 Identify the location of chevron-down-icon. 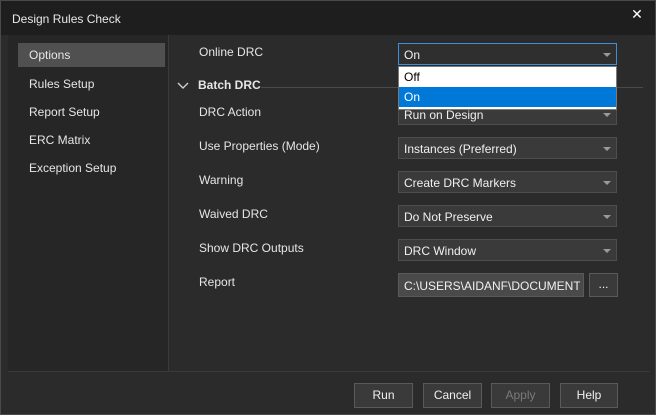
(183, 86).